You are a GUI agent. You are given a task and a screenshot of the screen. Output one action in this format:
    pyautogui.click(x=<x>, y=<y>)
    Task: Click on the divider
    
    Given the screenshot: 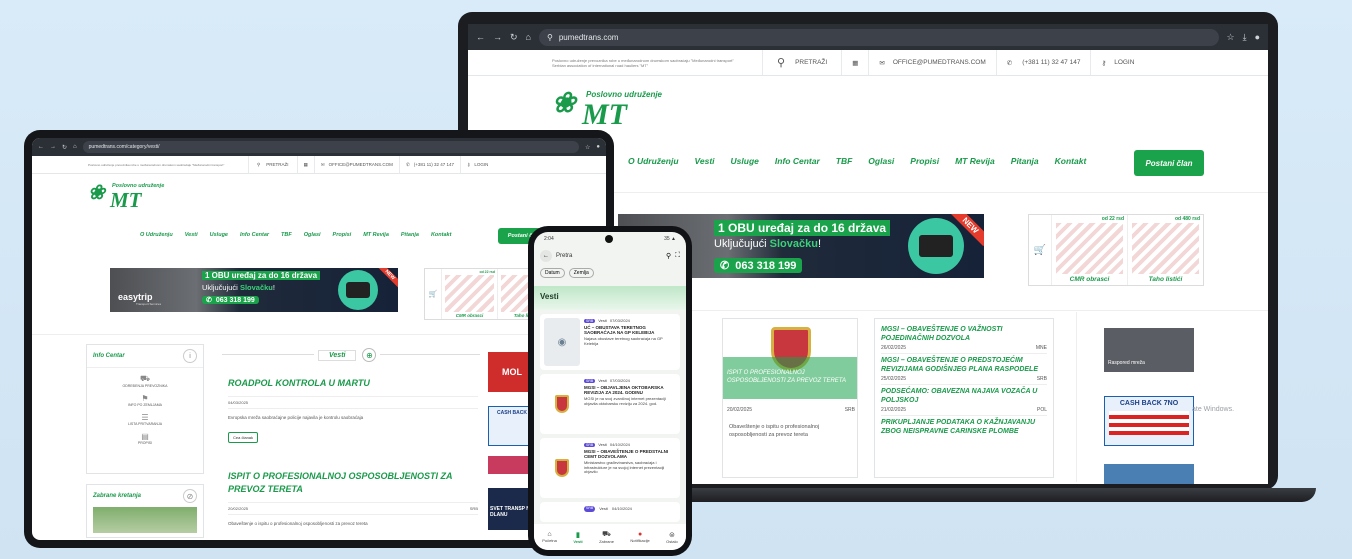 What is the action you would take?
    pyautogui.click(x=319, y=334)
    